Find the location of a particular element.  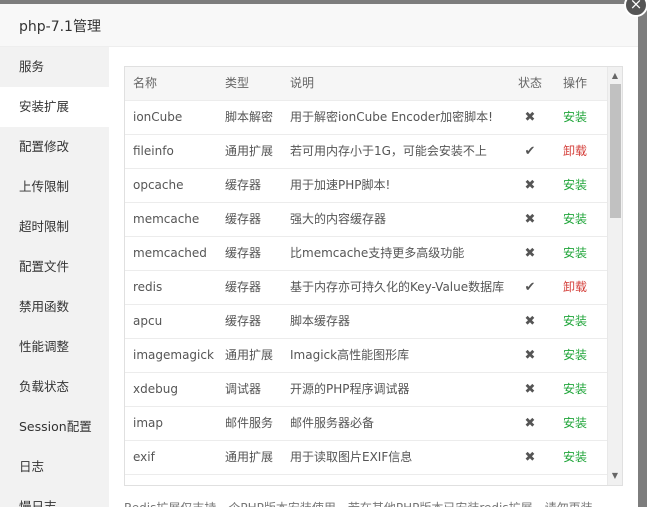

table-row: xdebug 调试器 开源的PHP程序调试器 ✖ 安装 is located at coordinates (366, 390).